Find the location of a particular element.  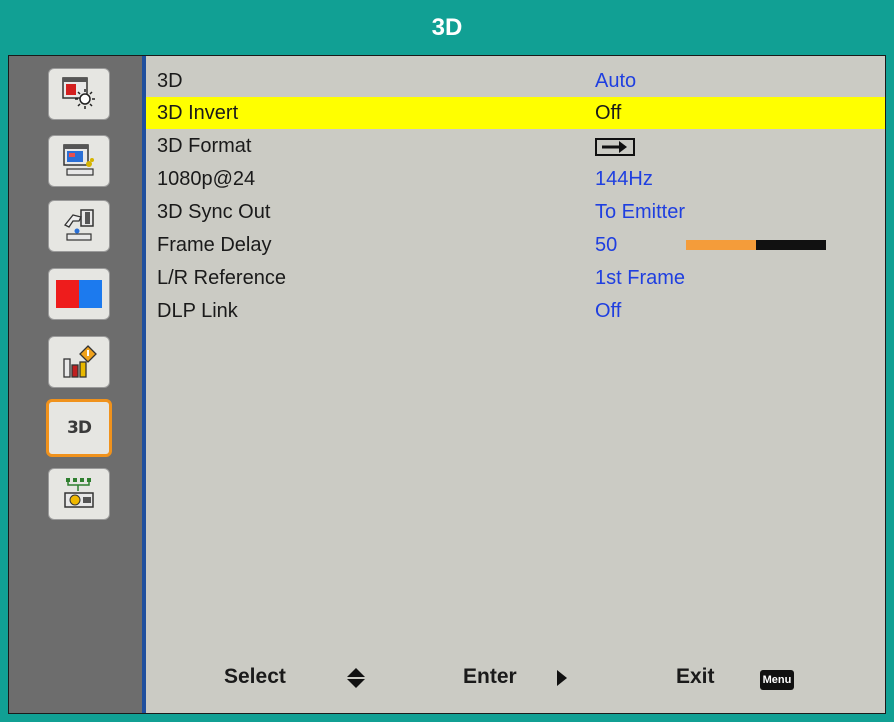

menu-row-3d-invert: 3D Invert Off is located at coordinates (515, 113).